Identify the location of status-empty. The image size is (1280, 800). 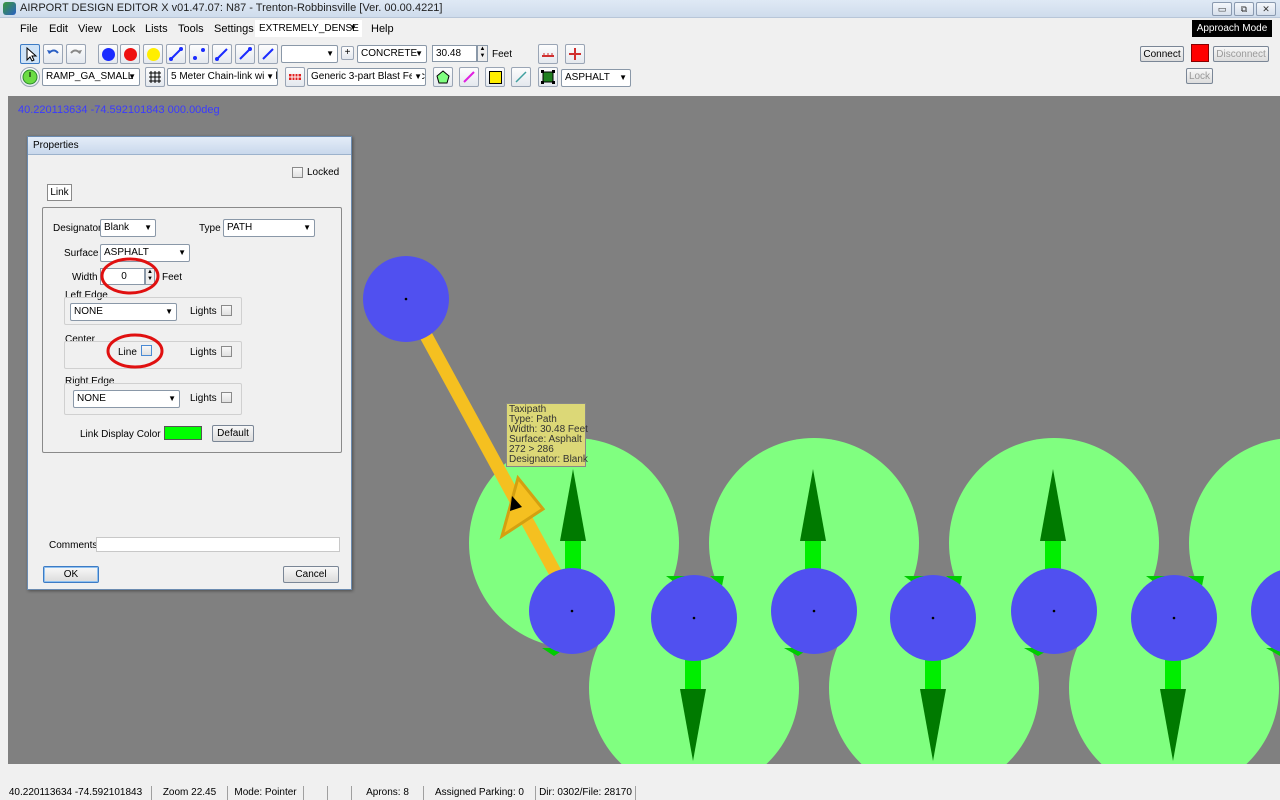
(316, 793).